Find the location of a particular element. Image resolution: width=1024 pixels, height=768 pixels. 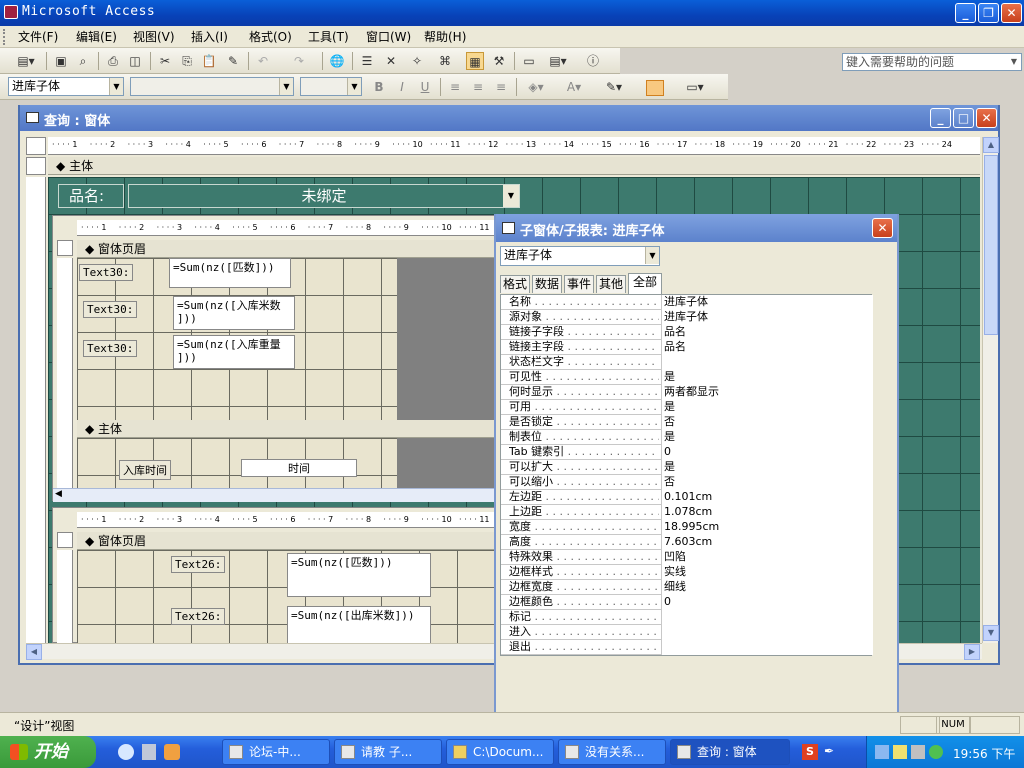

subform-2-section-selector is located at coordinates (65, 540).